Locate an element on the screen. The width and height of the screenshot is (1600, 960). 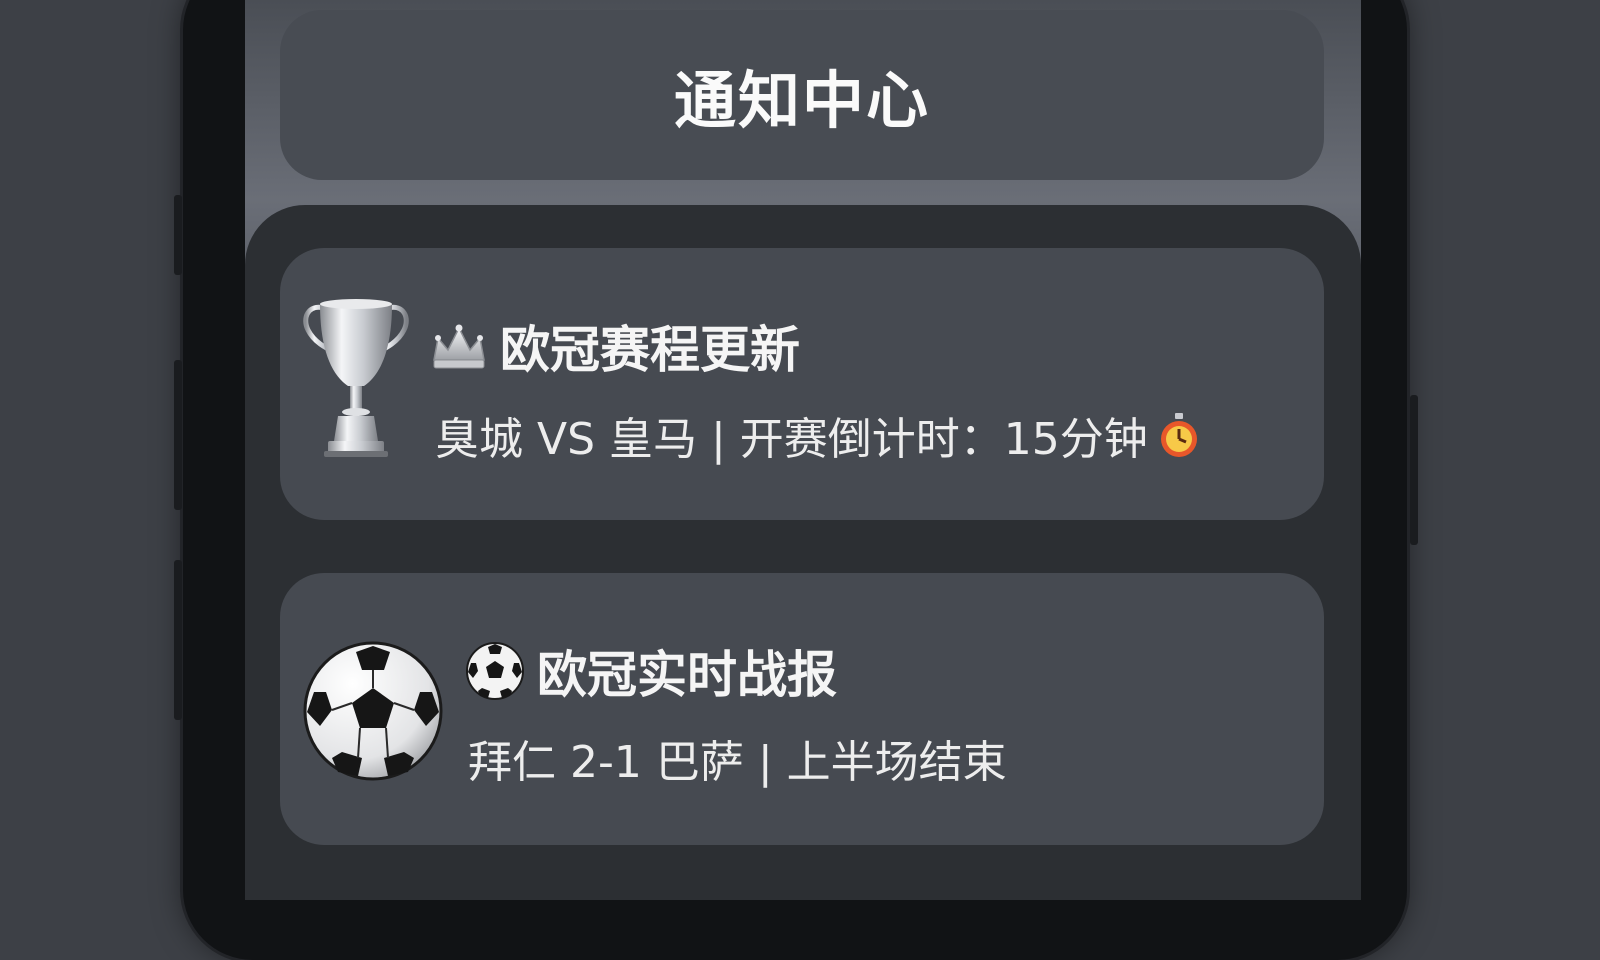
notification-title-row: 欧冠赛程更新 is located at coordinates (615, 346).